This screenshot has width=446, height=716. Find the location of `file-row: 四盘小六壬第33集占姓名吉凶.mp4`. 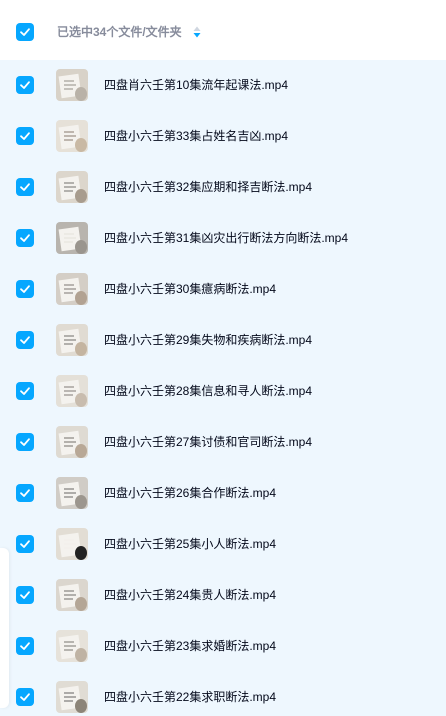

file-row: 四盘小六壬第33集占姓名吉凶.mp4 is located at coordinates (223, 136).